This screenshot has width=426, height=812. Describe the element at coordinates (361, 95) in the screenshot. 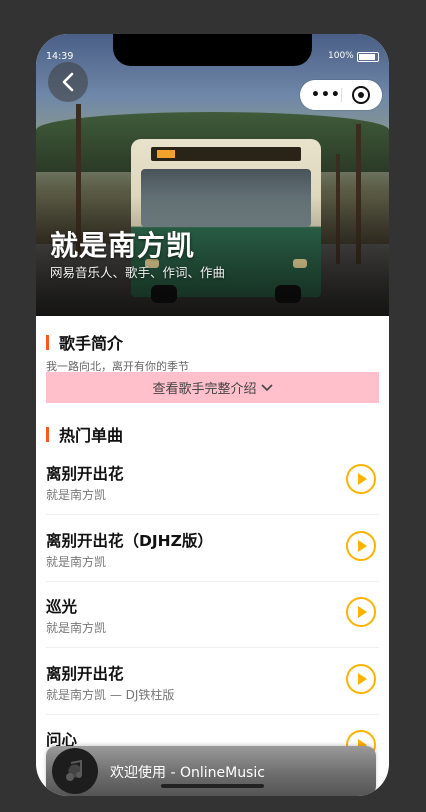

I see `target-icon` at that location.